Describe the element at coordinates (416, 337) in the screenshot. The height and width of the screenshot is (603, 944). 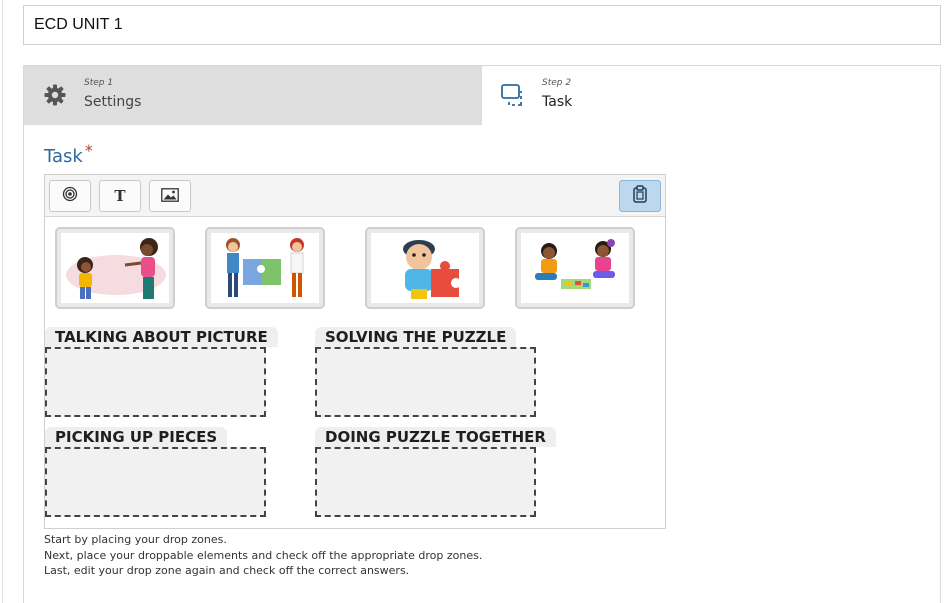
I see `drop-zone-label: SOLVING THE PUZZLE` at that location.